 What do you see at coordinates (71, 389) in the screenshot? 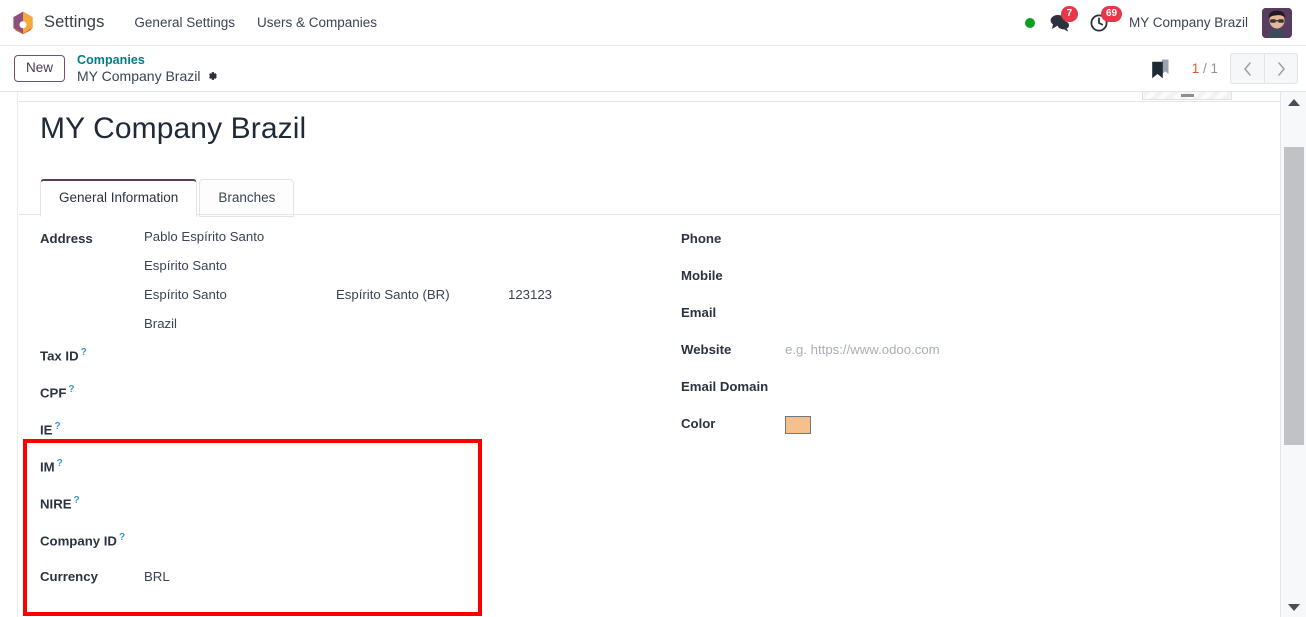
I see `cpf-help-icon: ?` at bounding box center [71, 389].